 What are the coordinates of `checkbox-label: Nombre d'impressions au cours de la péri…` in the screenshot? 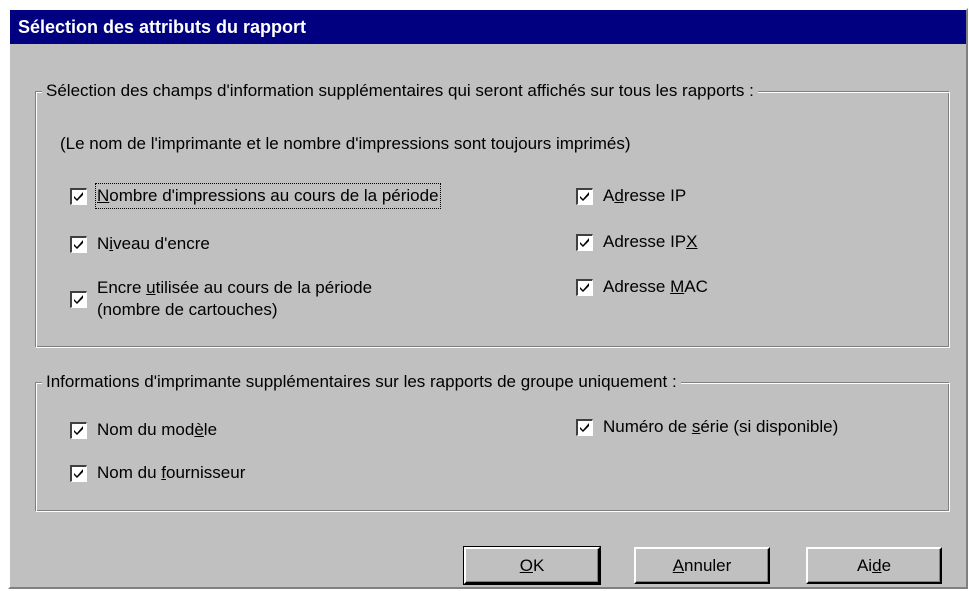 It's located at (268, 196).